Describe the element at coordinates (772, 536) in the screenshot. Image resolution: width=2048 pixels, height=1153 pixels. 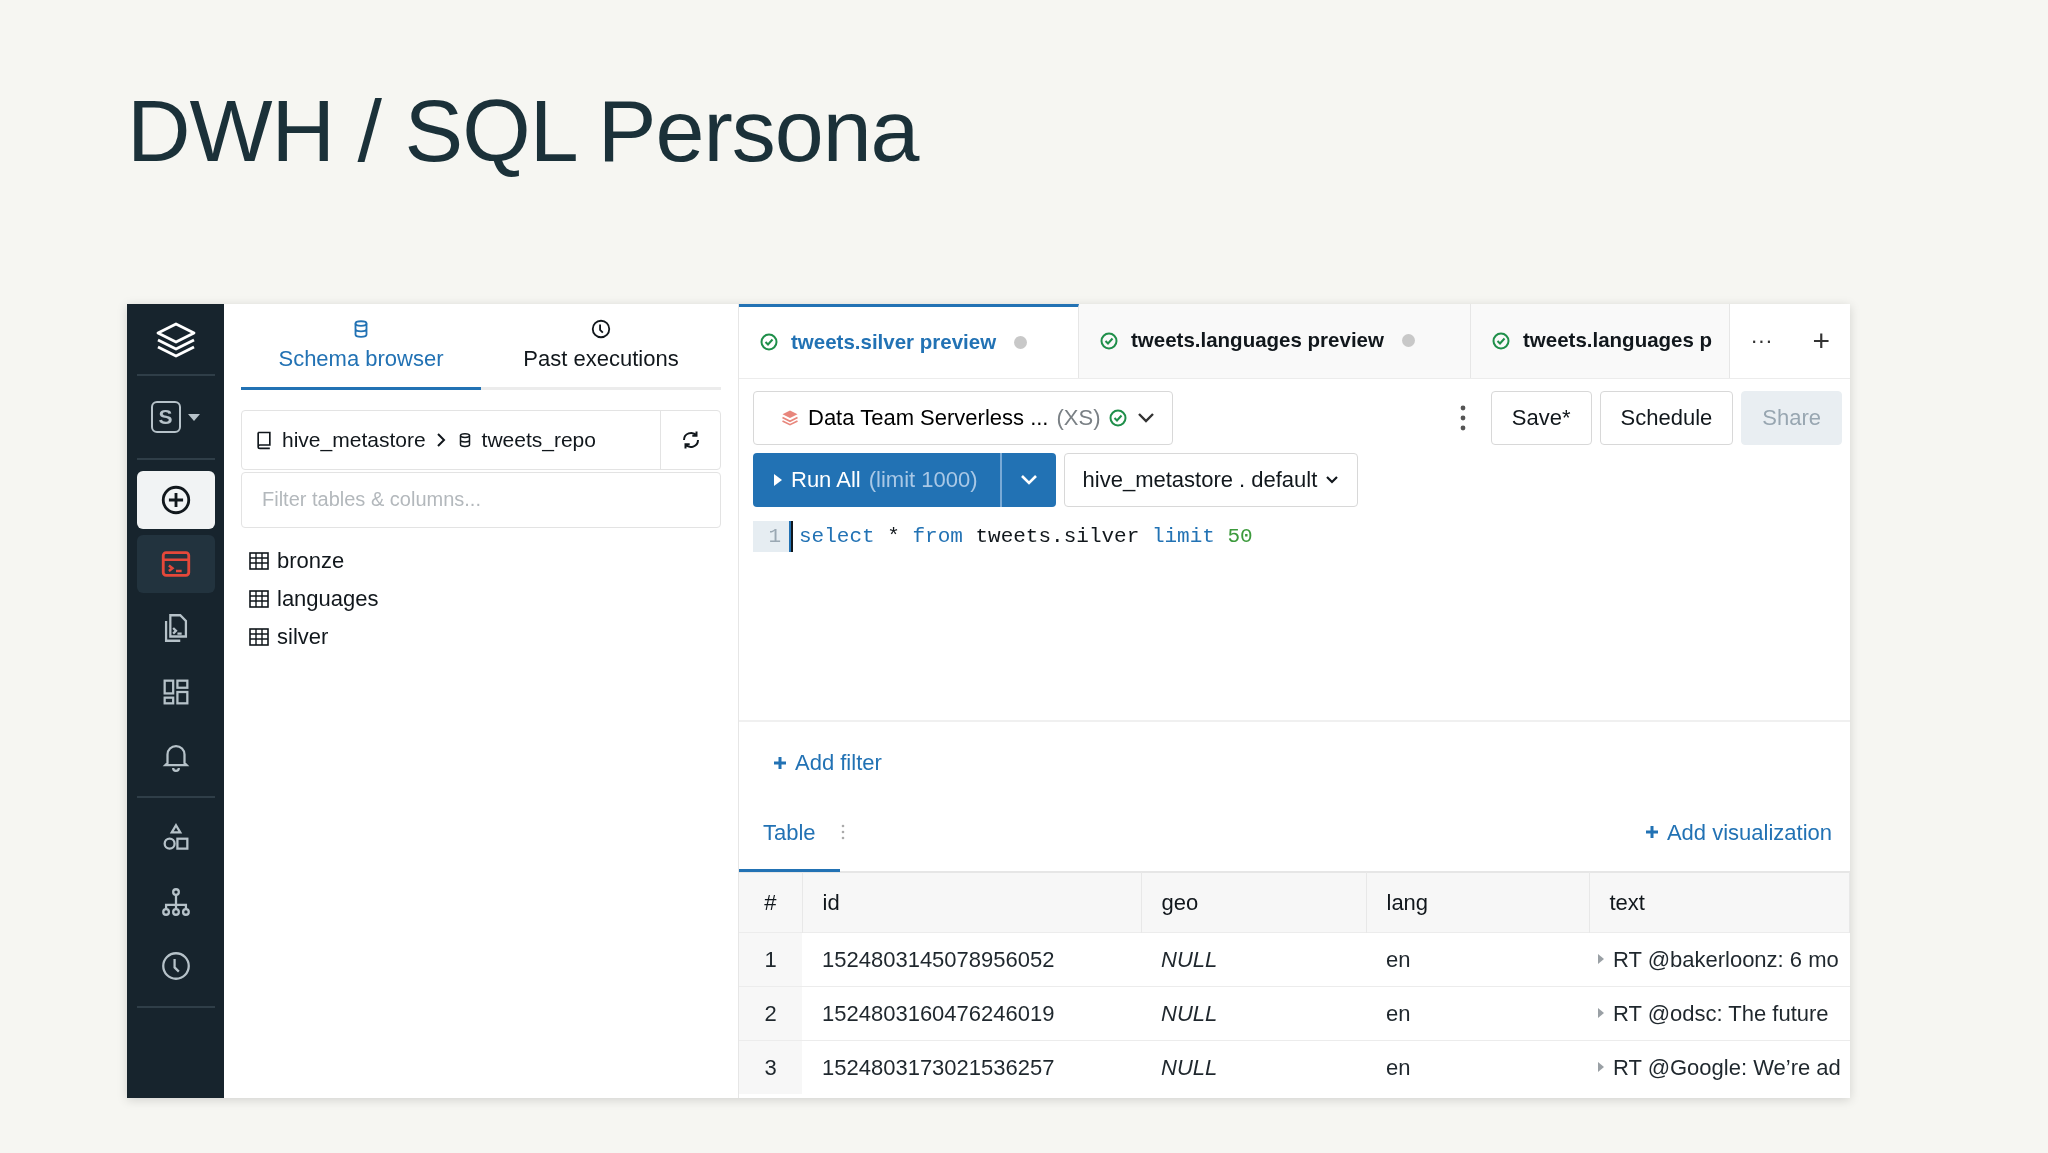
I see `line-number: 1` at that location.